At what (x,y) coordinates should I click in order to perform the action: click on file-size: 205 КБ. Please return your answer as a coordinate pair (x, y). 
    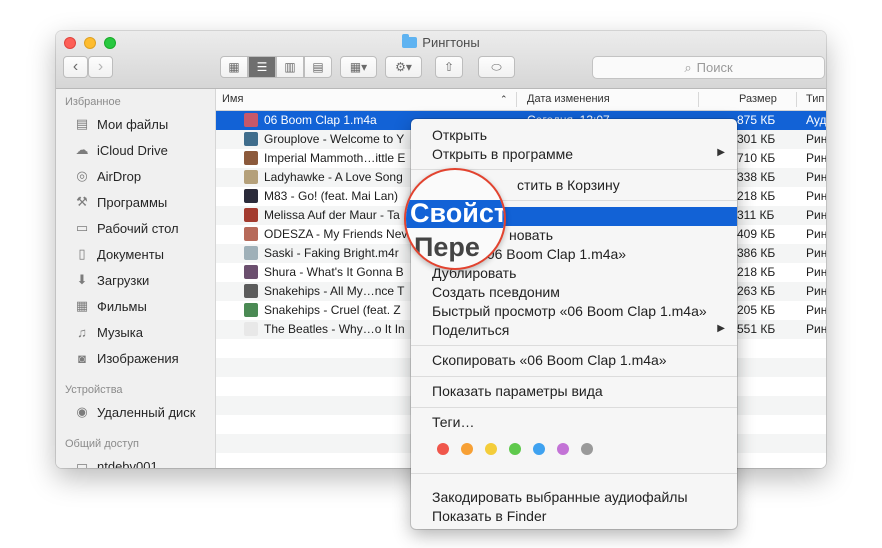
    Looking at the image, I should click on (756, 310).